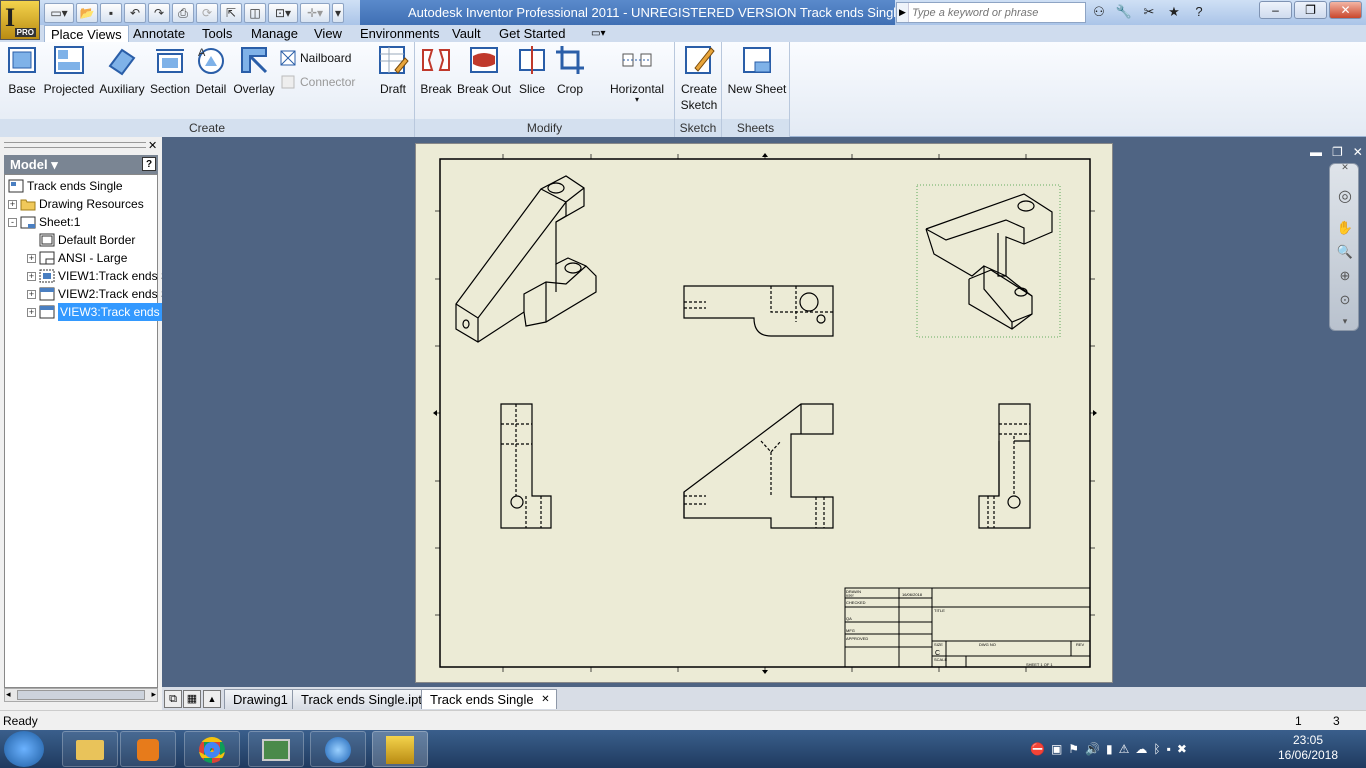  What do you see at coordinates (1141, 749) in the screenshot?
I see `tray-cloud-icon: ☁` at bounding box center [1141, 749].